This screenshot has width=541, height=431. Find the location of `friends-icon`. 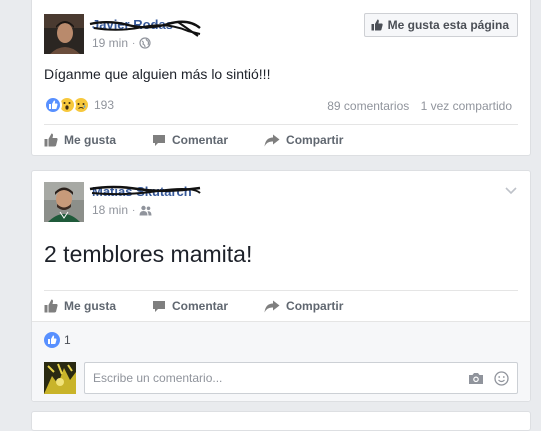

friends-icon is located at coordinates (145, 210).